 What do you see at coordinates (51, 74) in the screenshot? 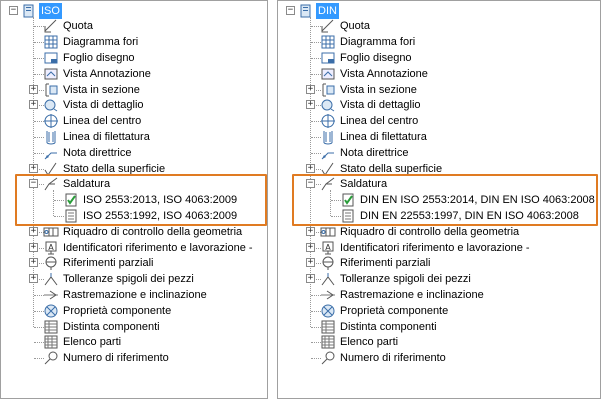
I see `annotation-view-icon` at bounding box center [51, 74].